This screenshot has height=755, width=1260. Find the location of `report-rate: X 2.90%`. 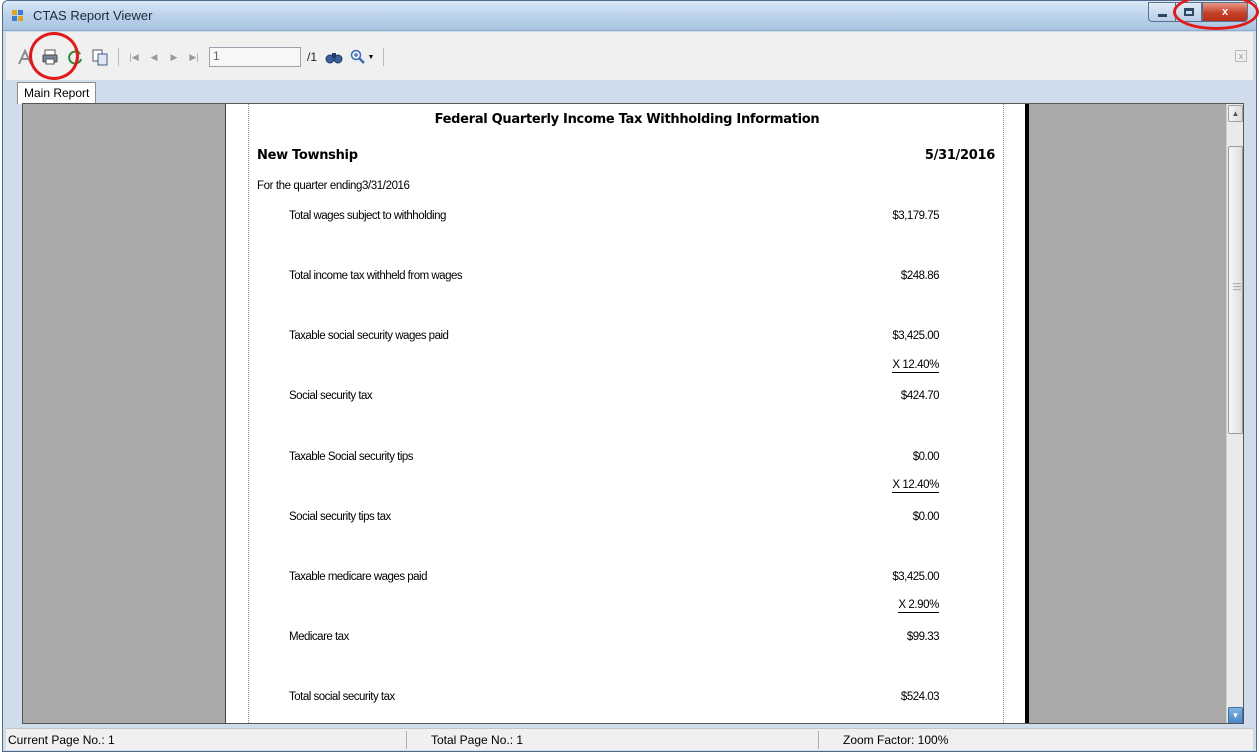

report-rate: X 2.90% is located at coordinates (899, 606).